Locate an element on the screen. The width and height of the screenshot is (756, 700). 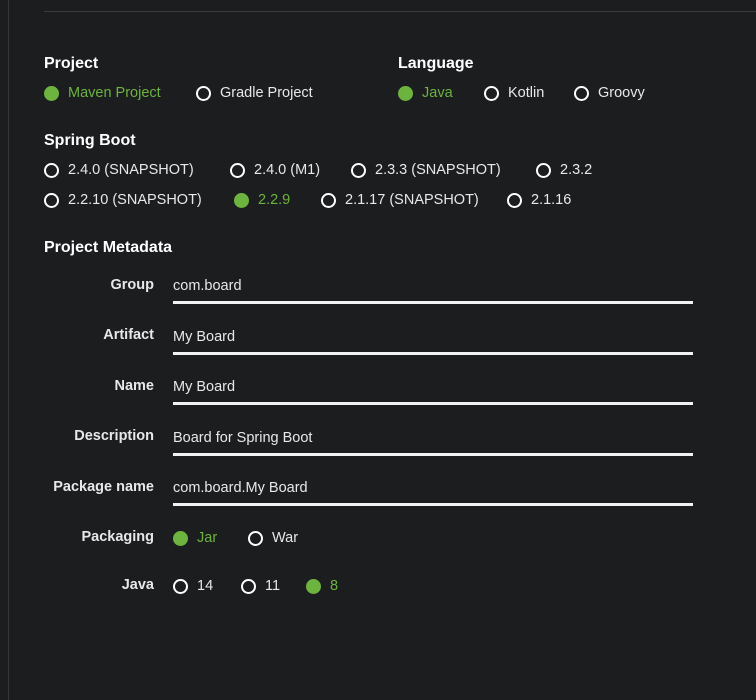
packaging-radio-group: Jar War is located at coordinates (235, 538).